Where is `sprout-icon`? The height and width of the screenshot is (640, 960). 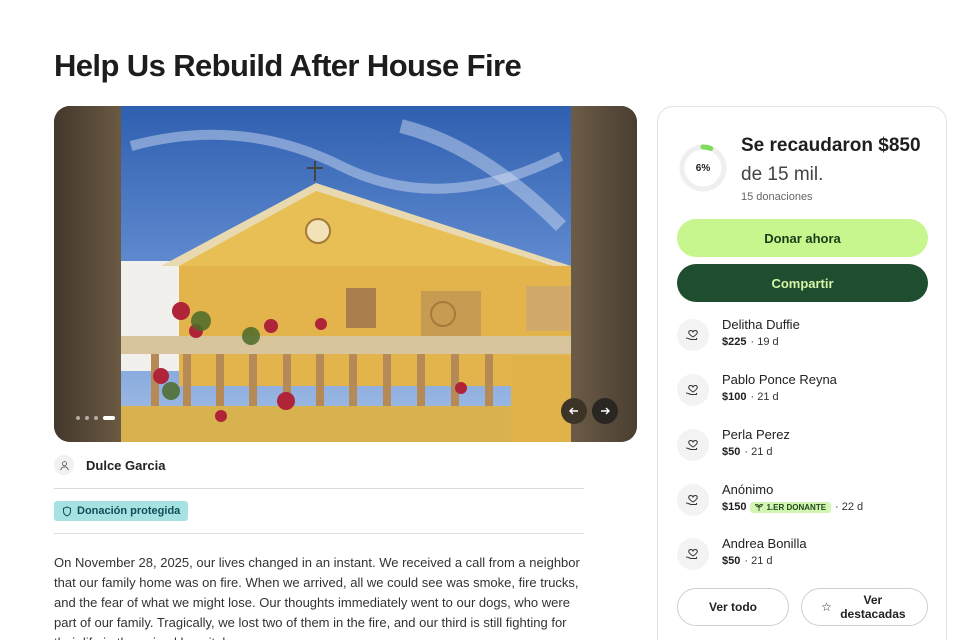
sprout-icon is located at coordinates (759, 507).